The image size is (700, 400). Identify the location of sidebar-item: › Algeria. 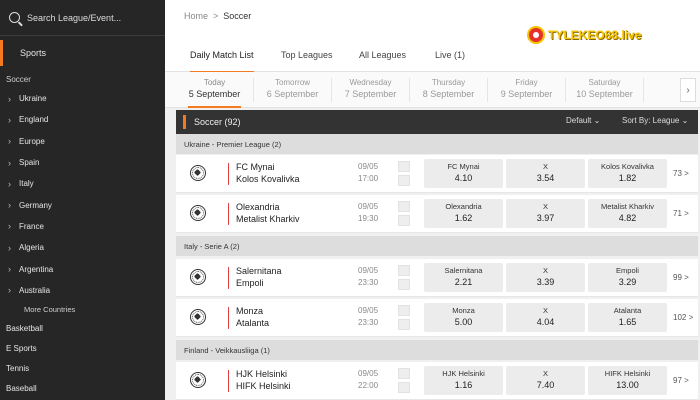
(82, 247).